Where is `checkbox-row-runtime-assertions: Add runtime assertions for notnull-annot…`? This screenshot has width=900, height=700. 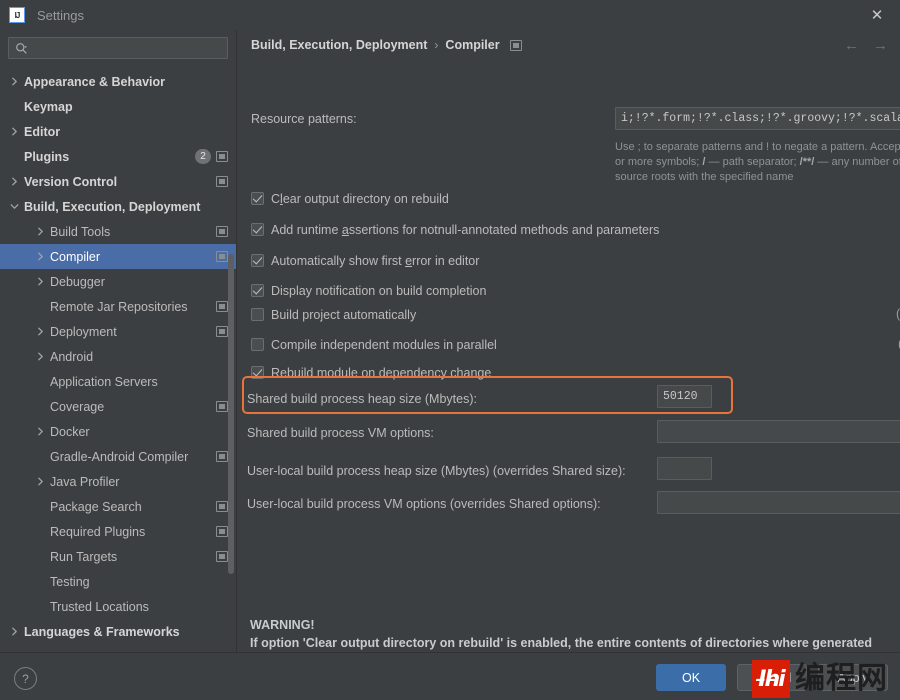 checkbox-row-runtime-assertions: Add runtime assertions for notnull-annot… is located at coordinates (448, 229).